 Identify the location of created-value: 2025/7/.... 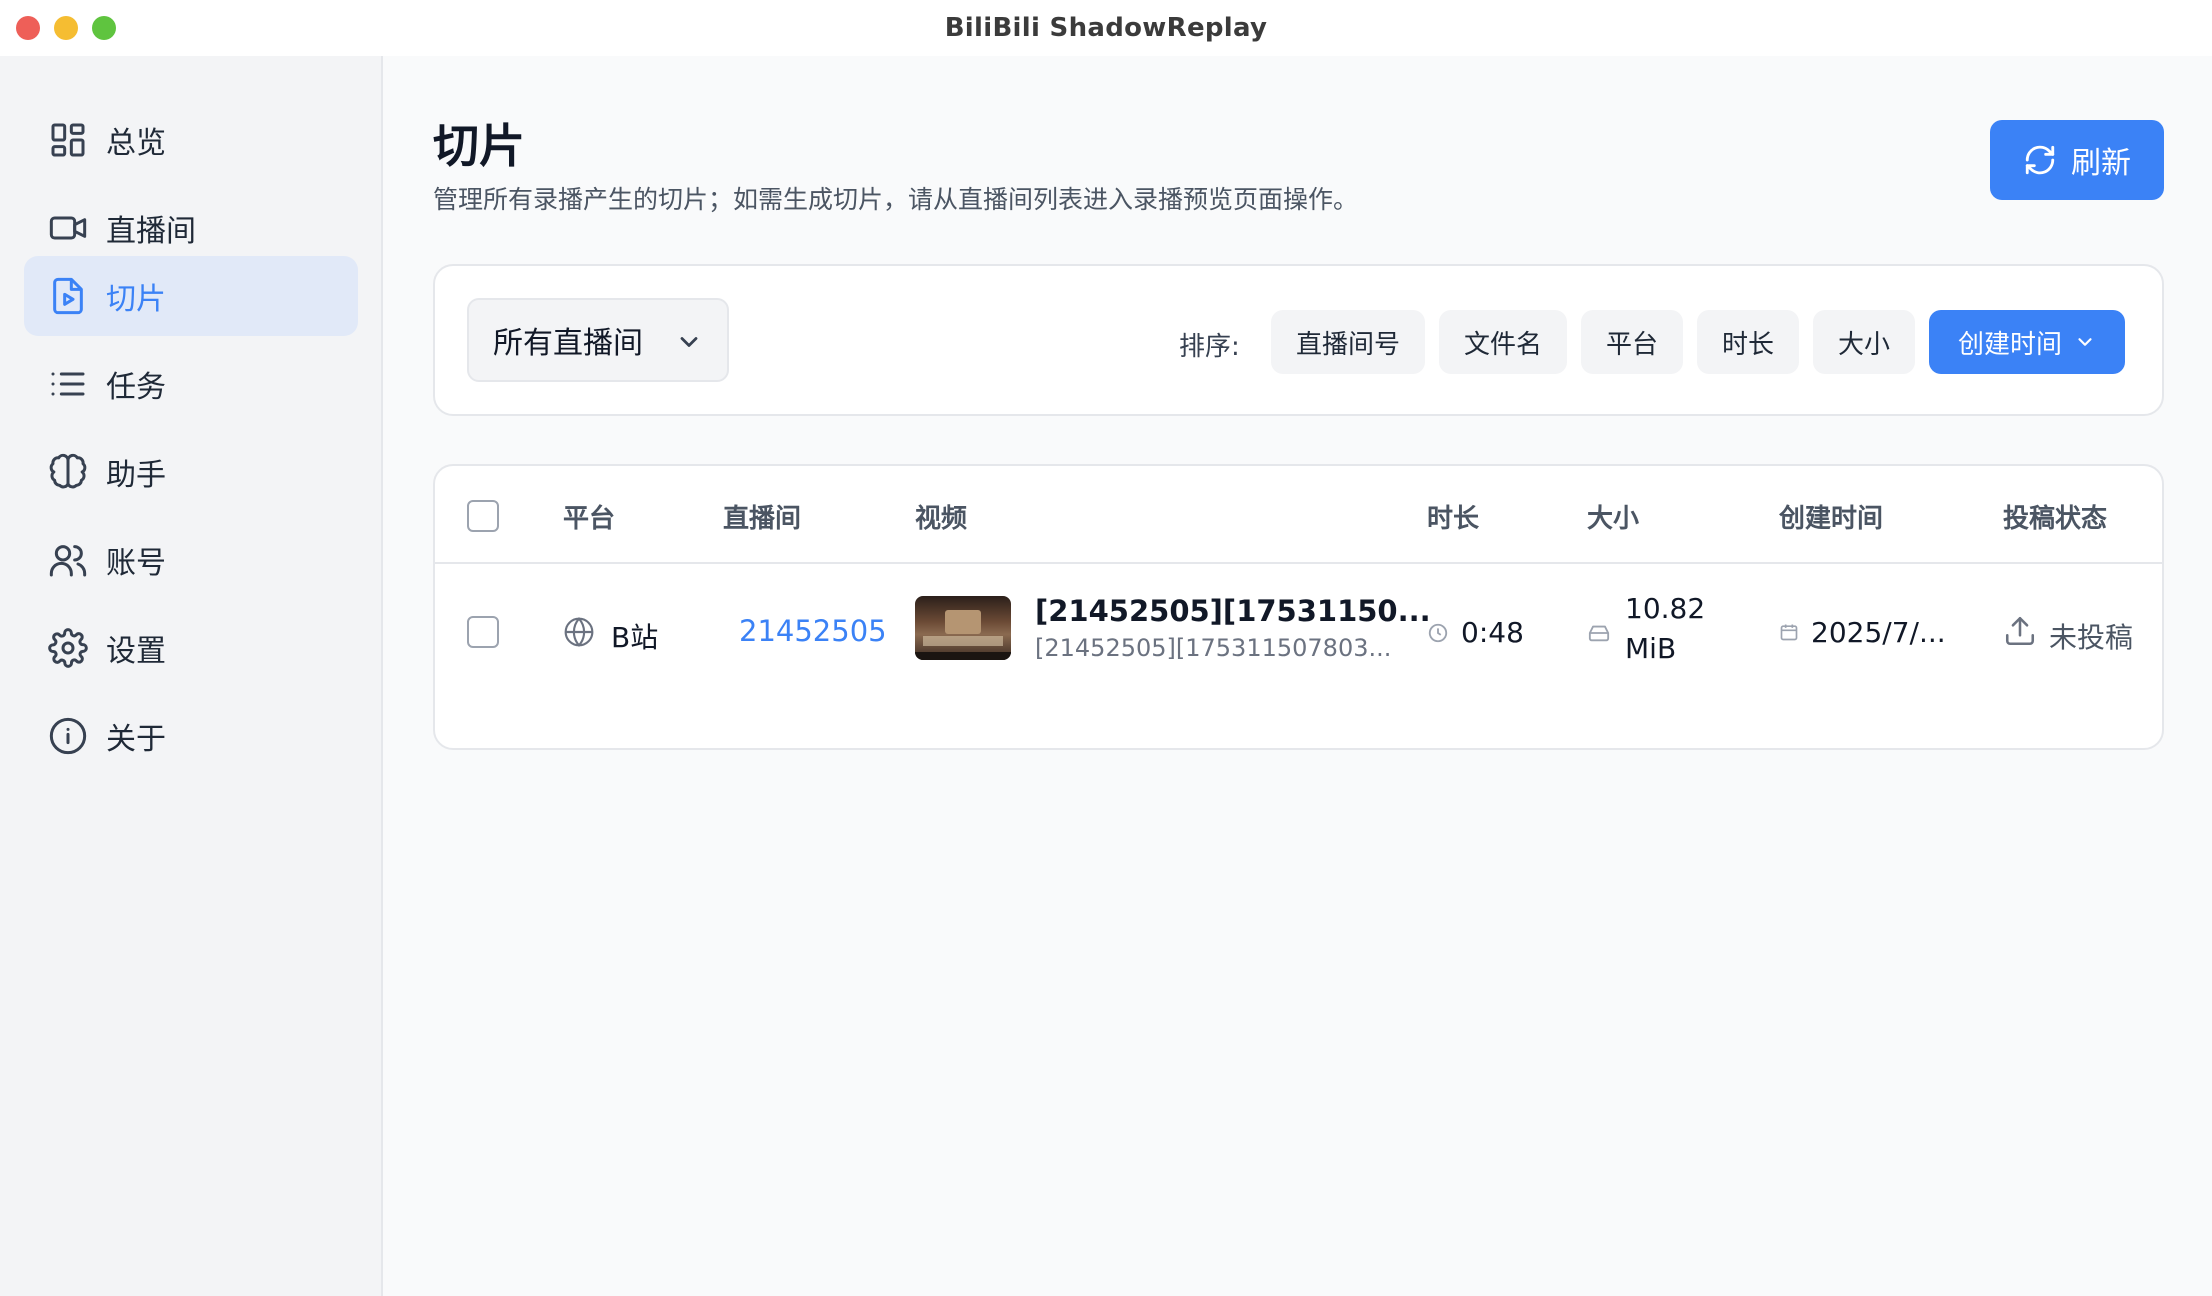
(1878, 632).